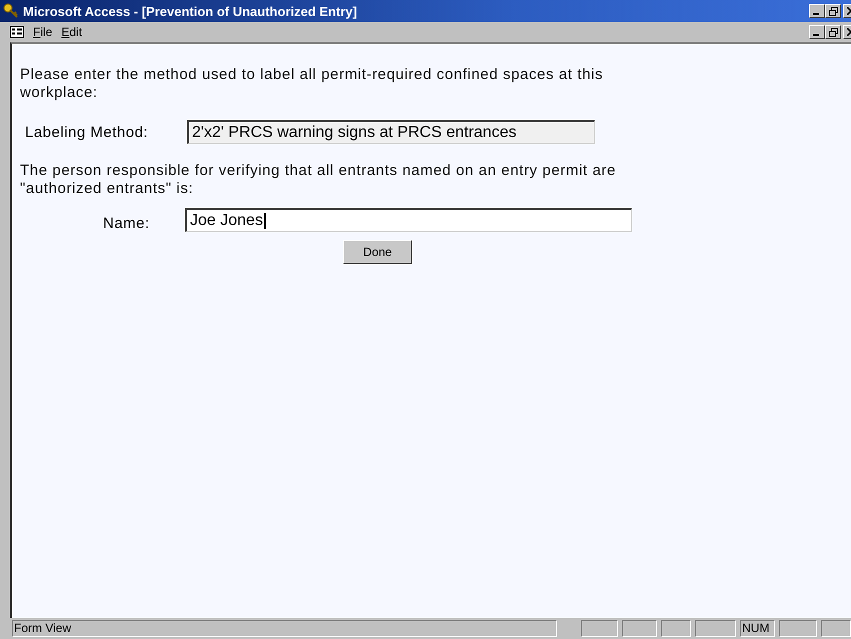  Describe the element at coordinates (318, 180) in the screenshot. I see `prompt-text: The person responsible for verifying that all entrants named on an entry permit are "authorized entrants" is:` at that location.